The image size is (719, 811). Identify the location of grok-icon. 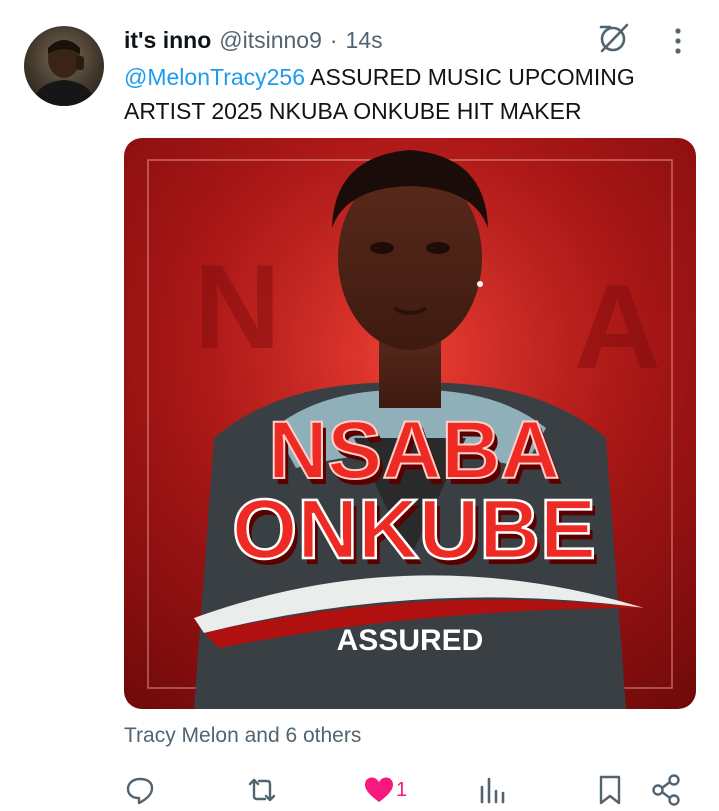
(614, 38).